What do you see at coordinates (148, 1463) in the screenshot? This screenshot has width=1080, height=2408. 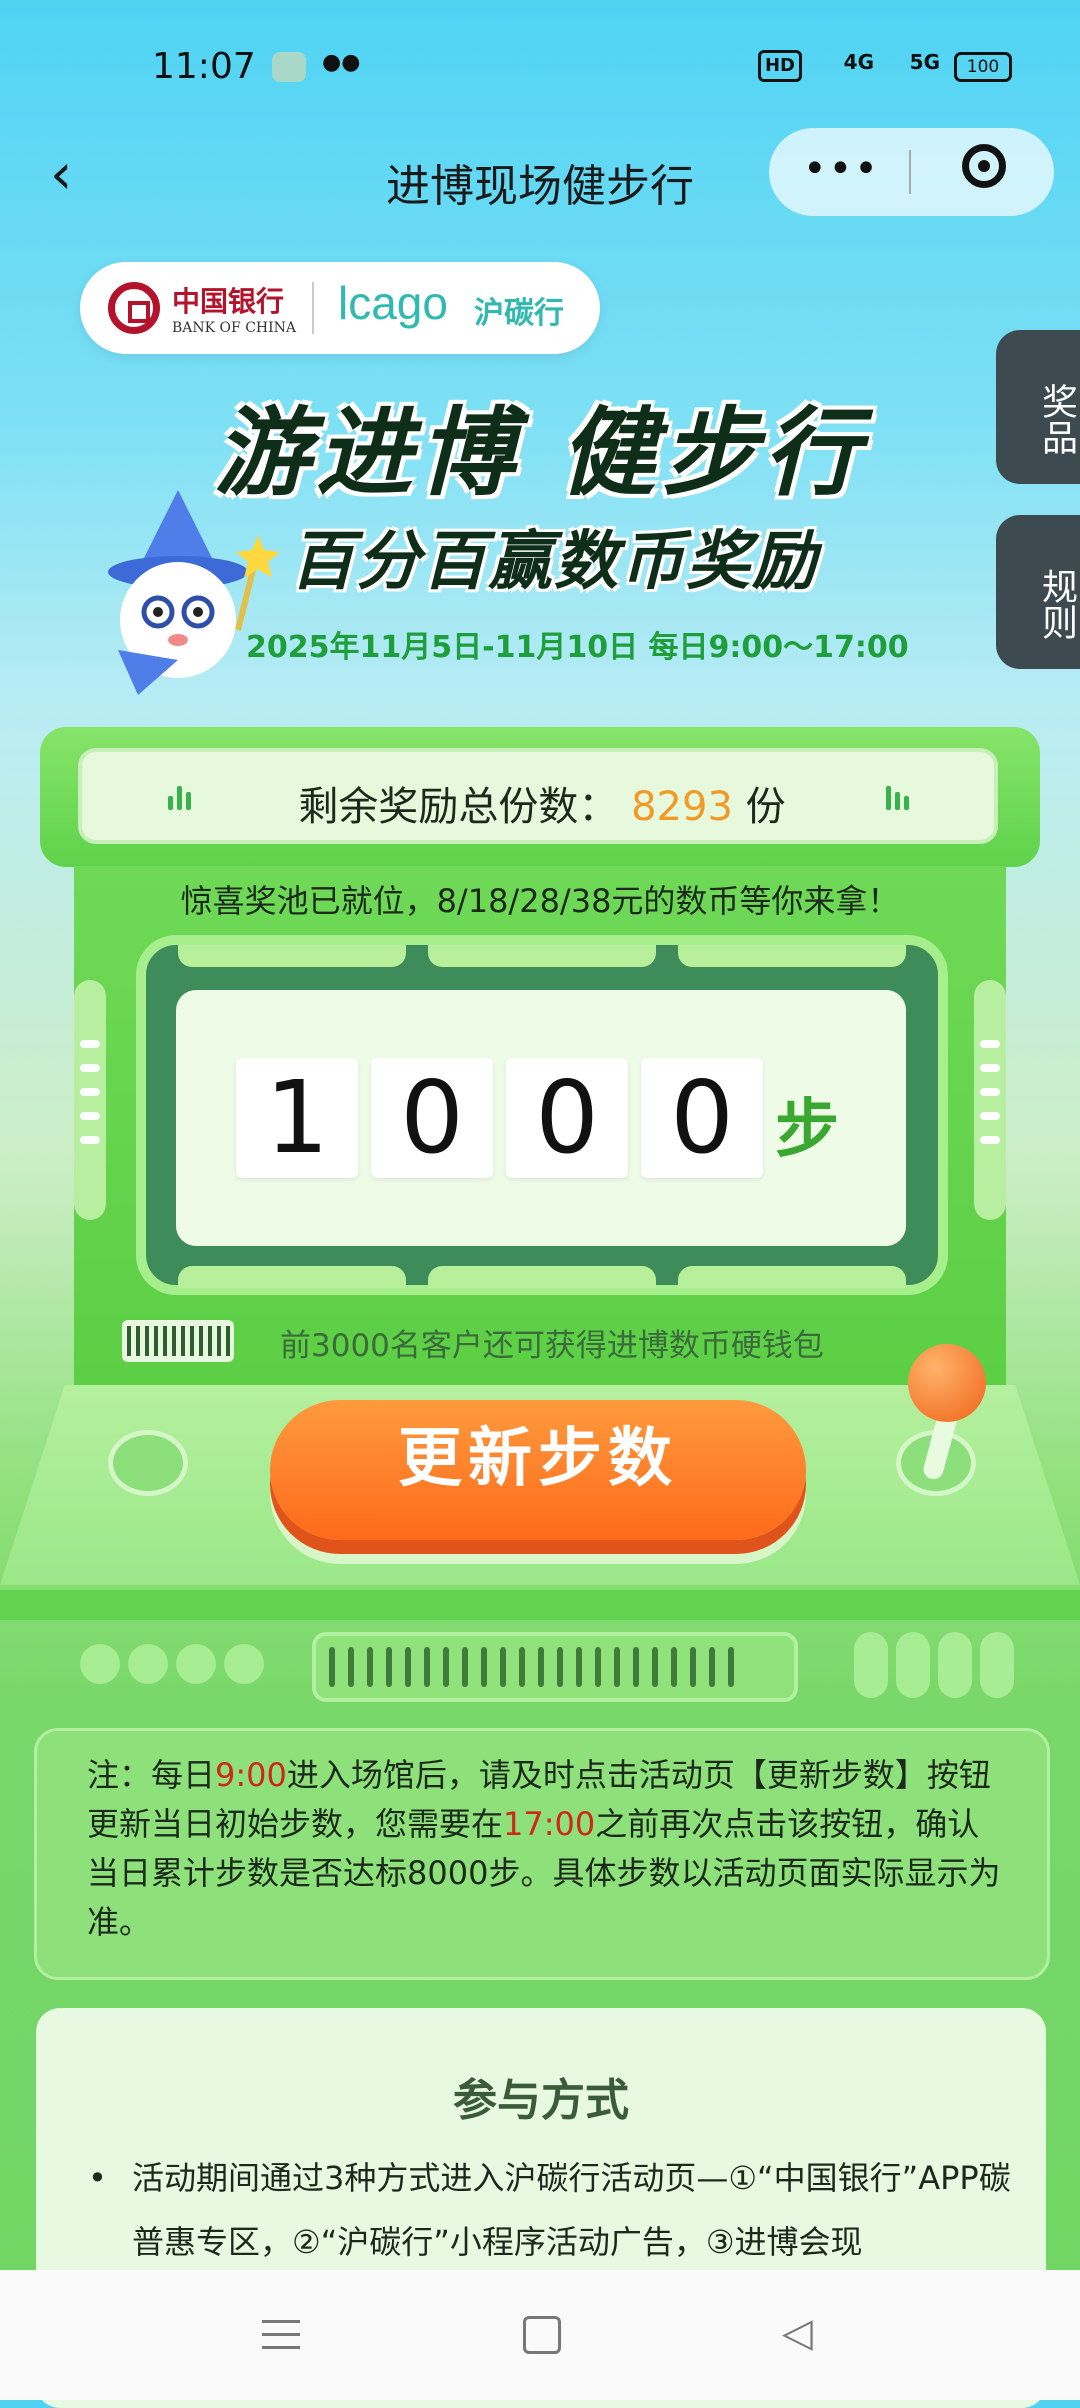 I see `left-round-button` at bounding box center [148, 1463].